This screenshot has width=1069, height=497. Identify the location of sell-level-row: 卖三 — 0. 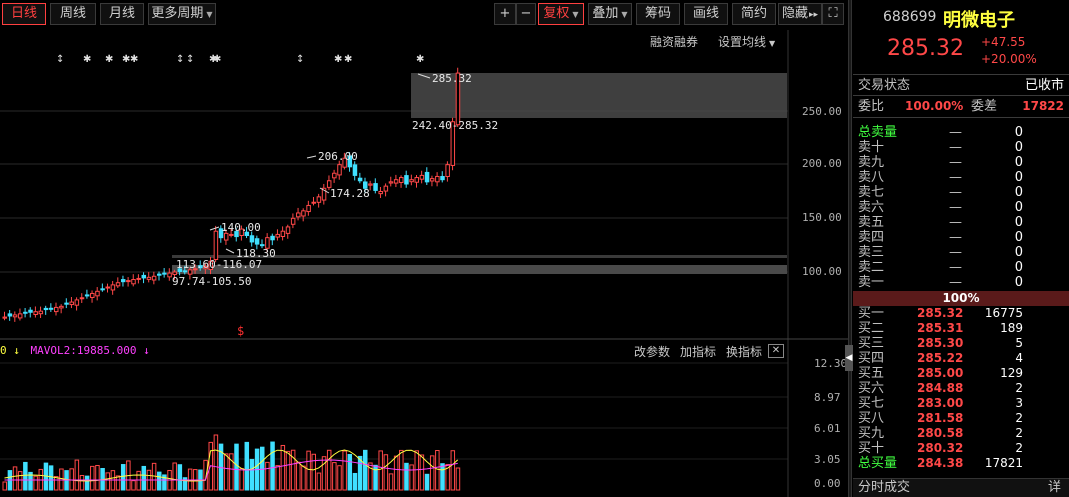
(961, 252).